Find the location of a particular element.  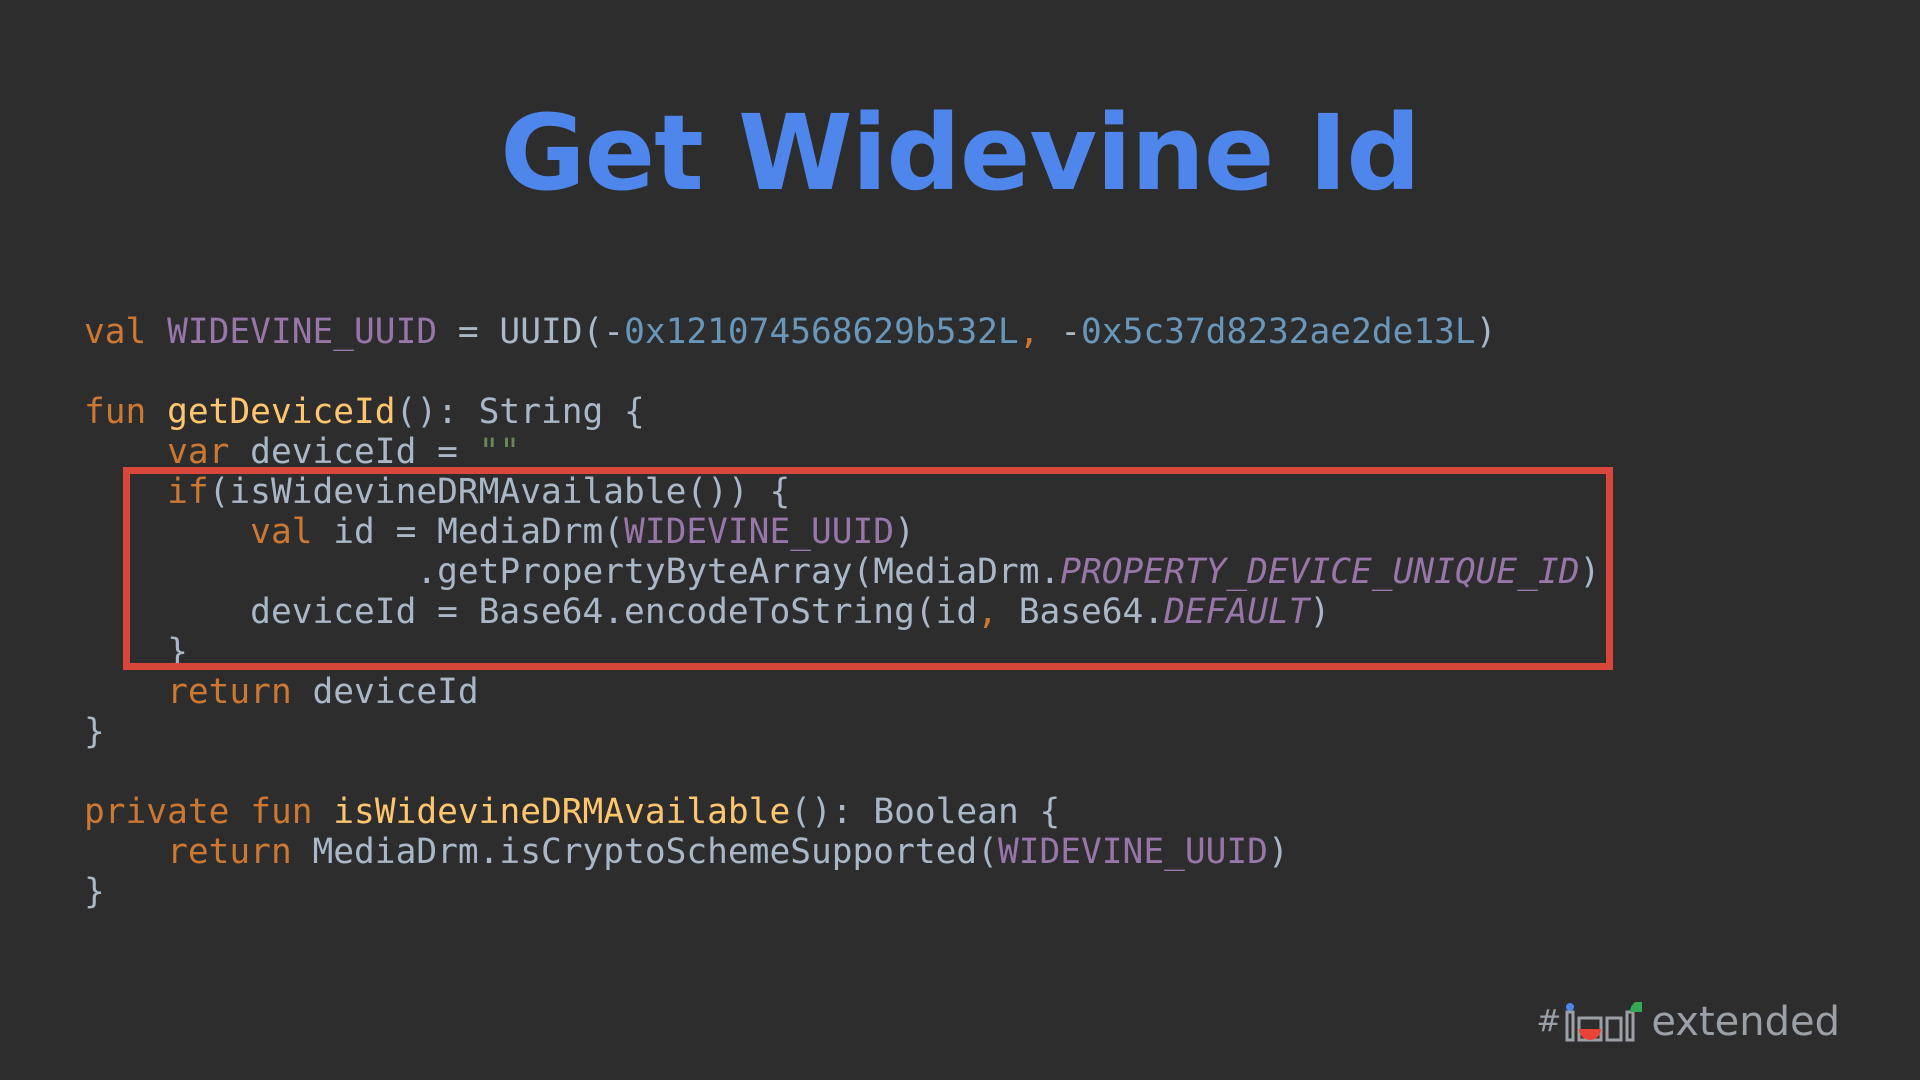

code-text: (): Boolean { is located at coordinates (925, 812).